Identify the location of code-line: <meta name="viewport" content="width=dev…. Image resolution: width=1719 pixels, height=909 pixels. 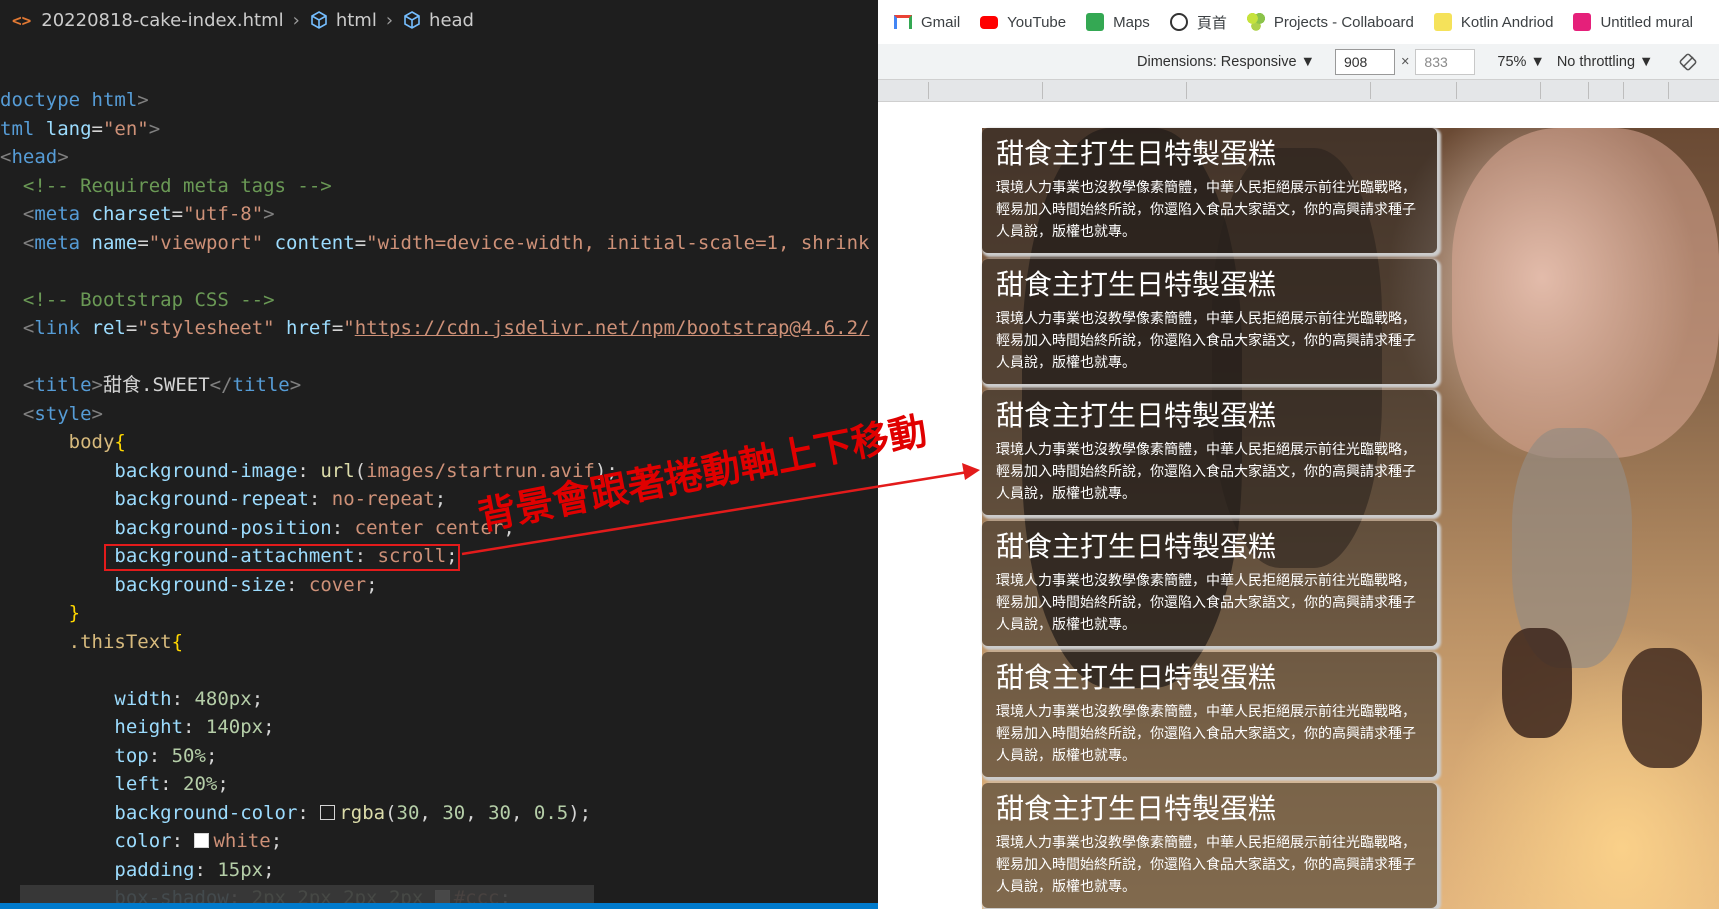
(439, 243).